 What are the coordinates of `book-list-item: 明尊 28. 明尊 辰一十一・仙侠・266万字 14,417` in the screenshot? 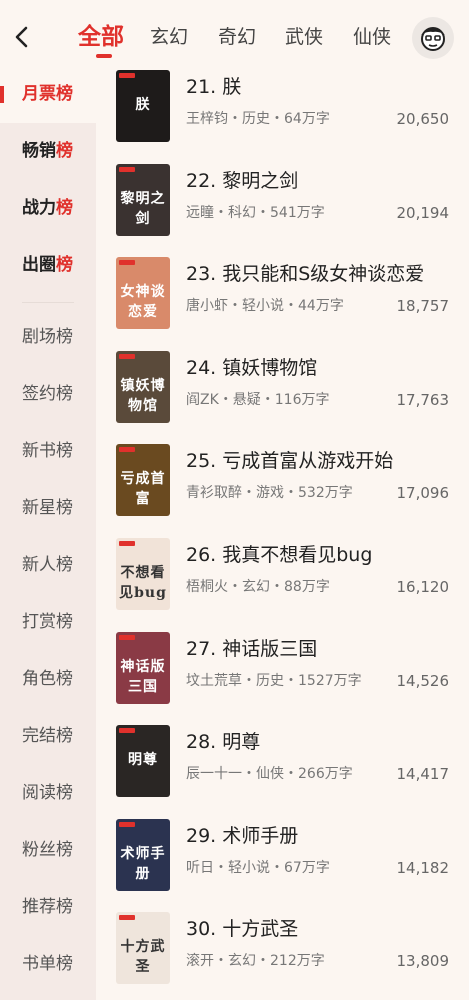 It's located at (282, 768).